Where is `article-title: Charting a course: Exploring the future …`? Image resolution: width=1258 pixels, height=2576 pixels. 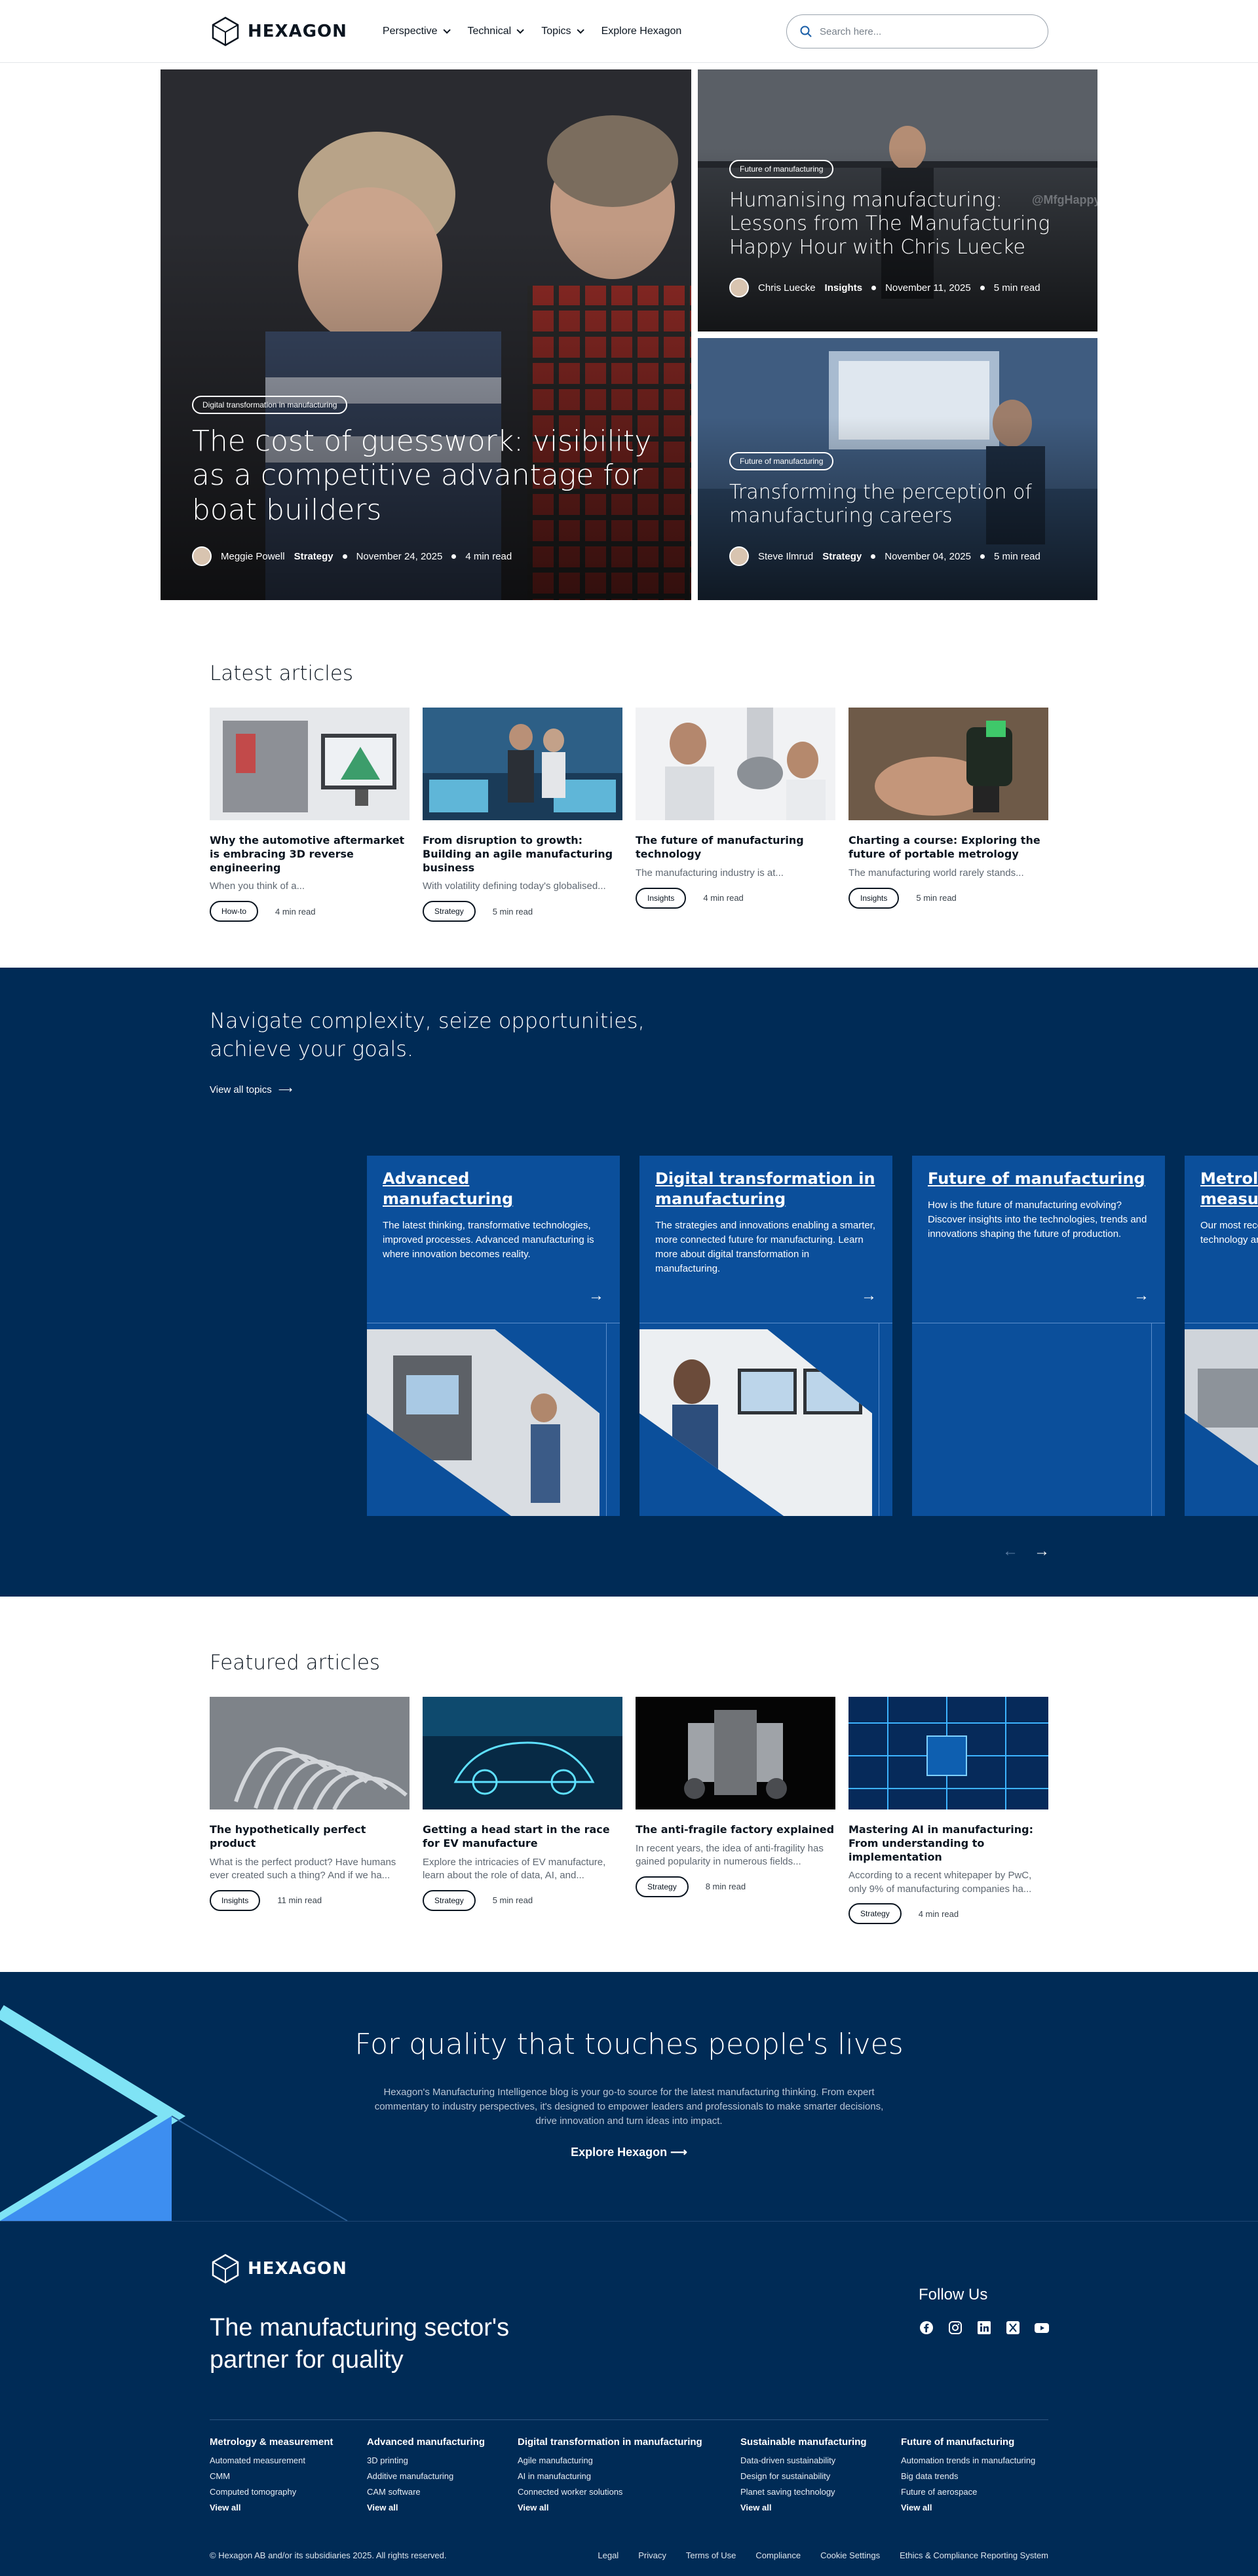
article-title: Charting a course: Exploring the future … is located at coordinates (948, 848).